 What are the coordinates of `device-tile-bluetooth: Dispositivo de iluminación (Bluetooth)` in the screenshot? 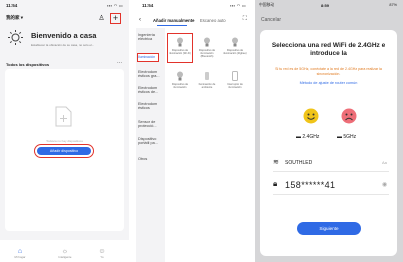 It's located at (207, 47).